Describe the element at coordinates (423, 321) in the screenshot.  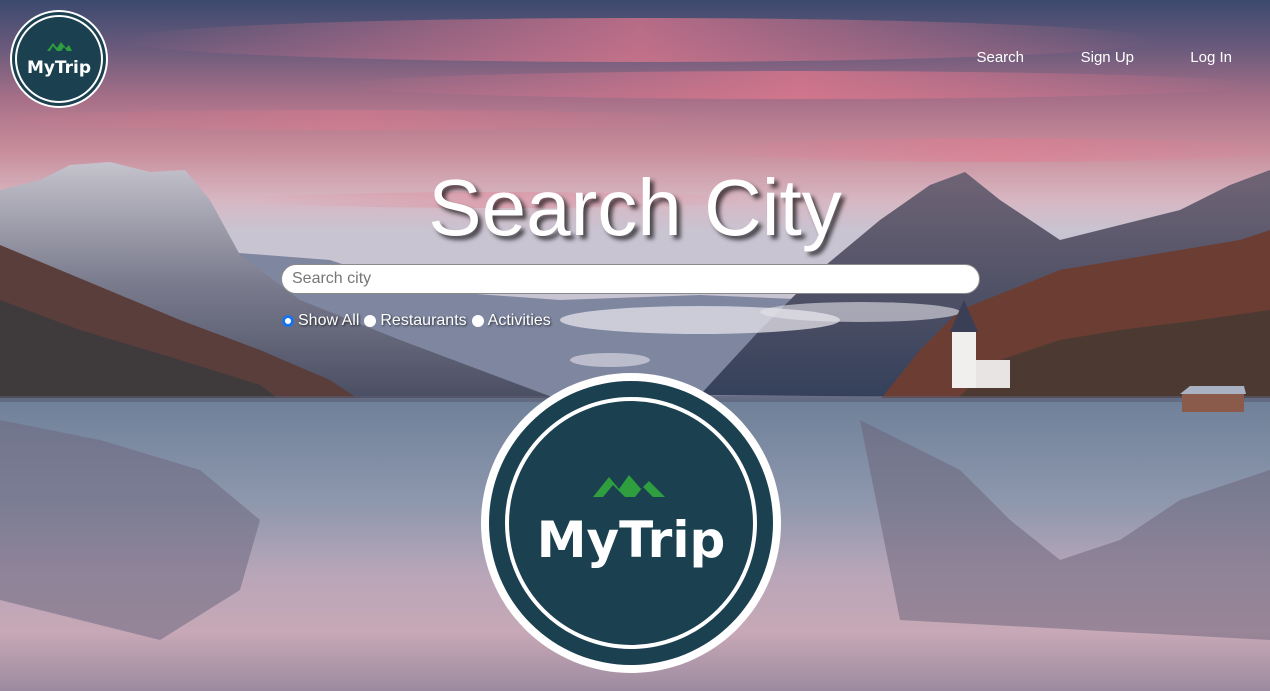
I see `label-restaurants: Restaurants` at that location.